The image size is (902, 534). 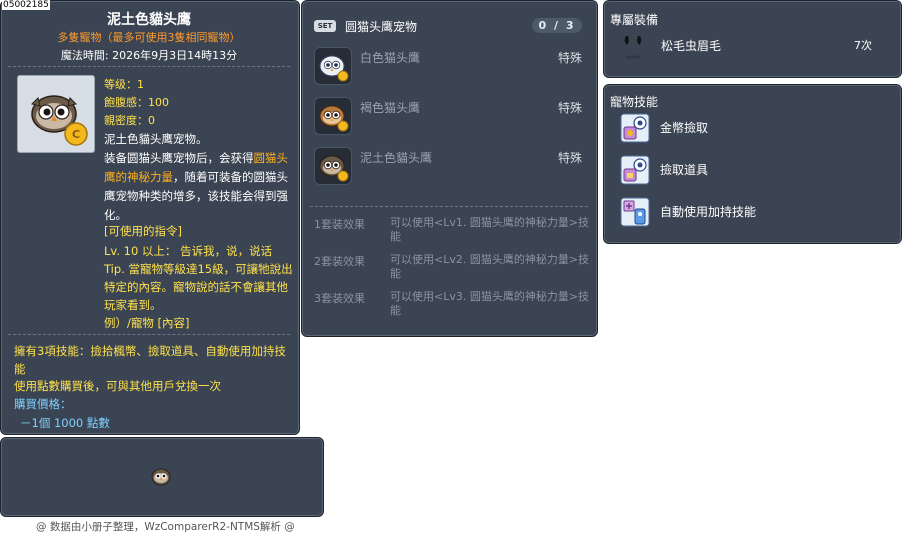 I want to click on item-id-label: 05002185, so click(x=26, y=5).